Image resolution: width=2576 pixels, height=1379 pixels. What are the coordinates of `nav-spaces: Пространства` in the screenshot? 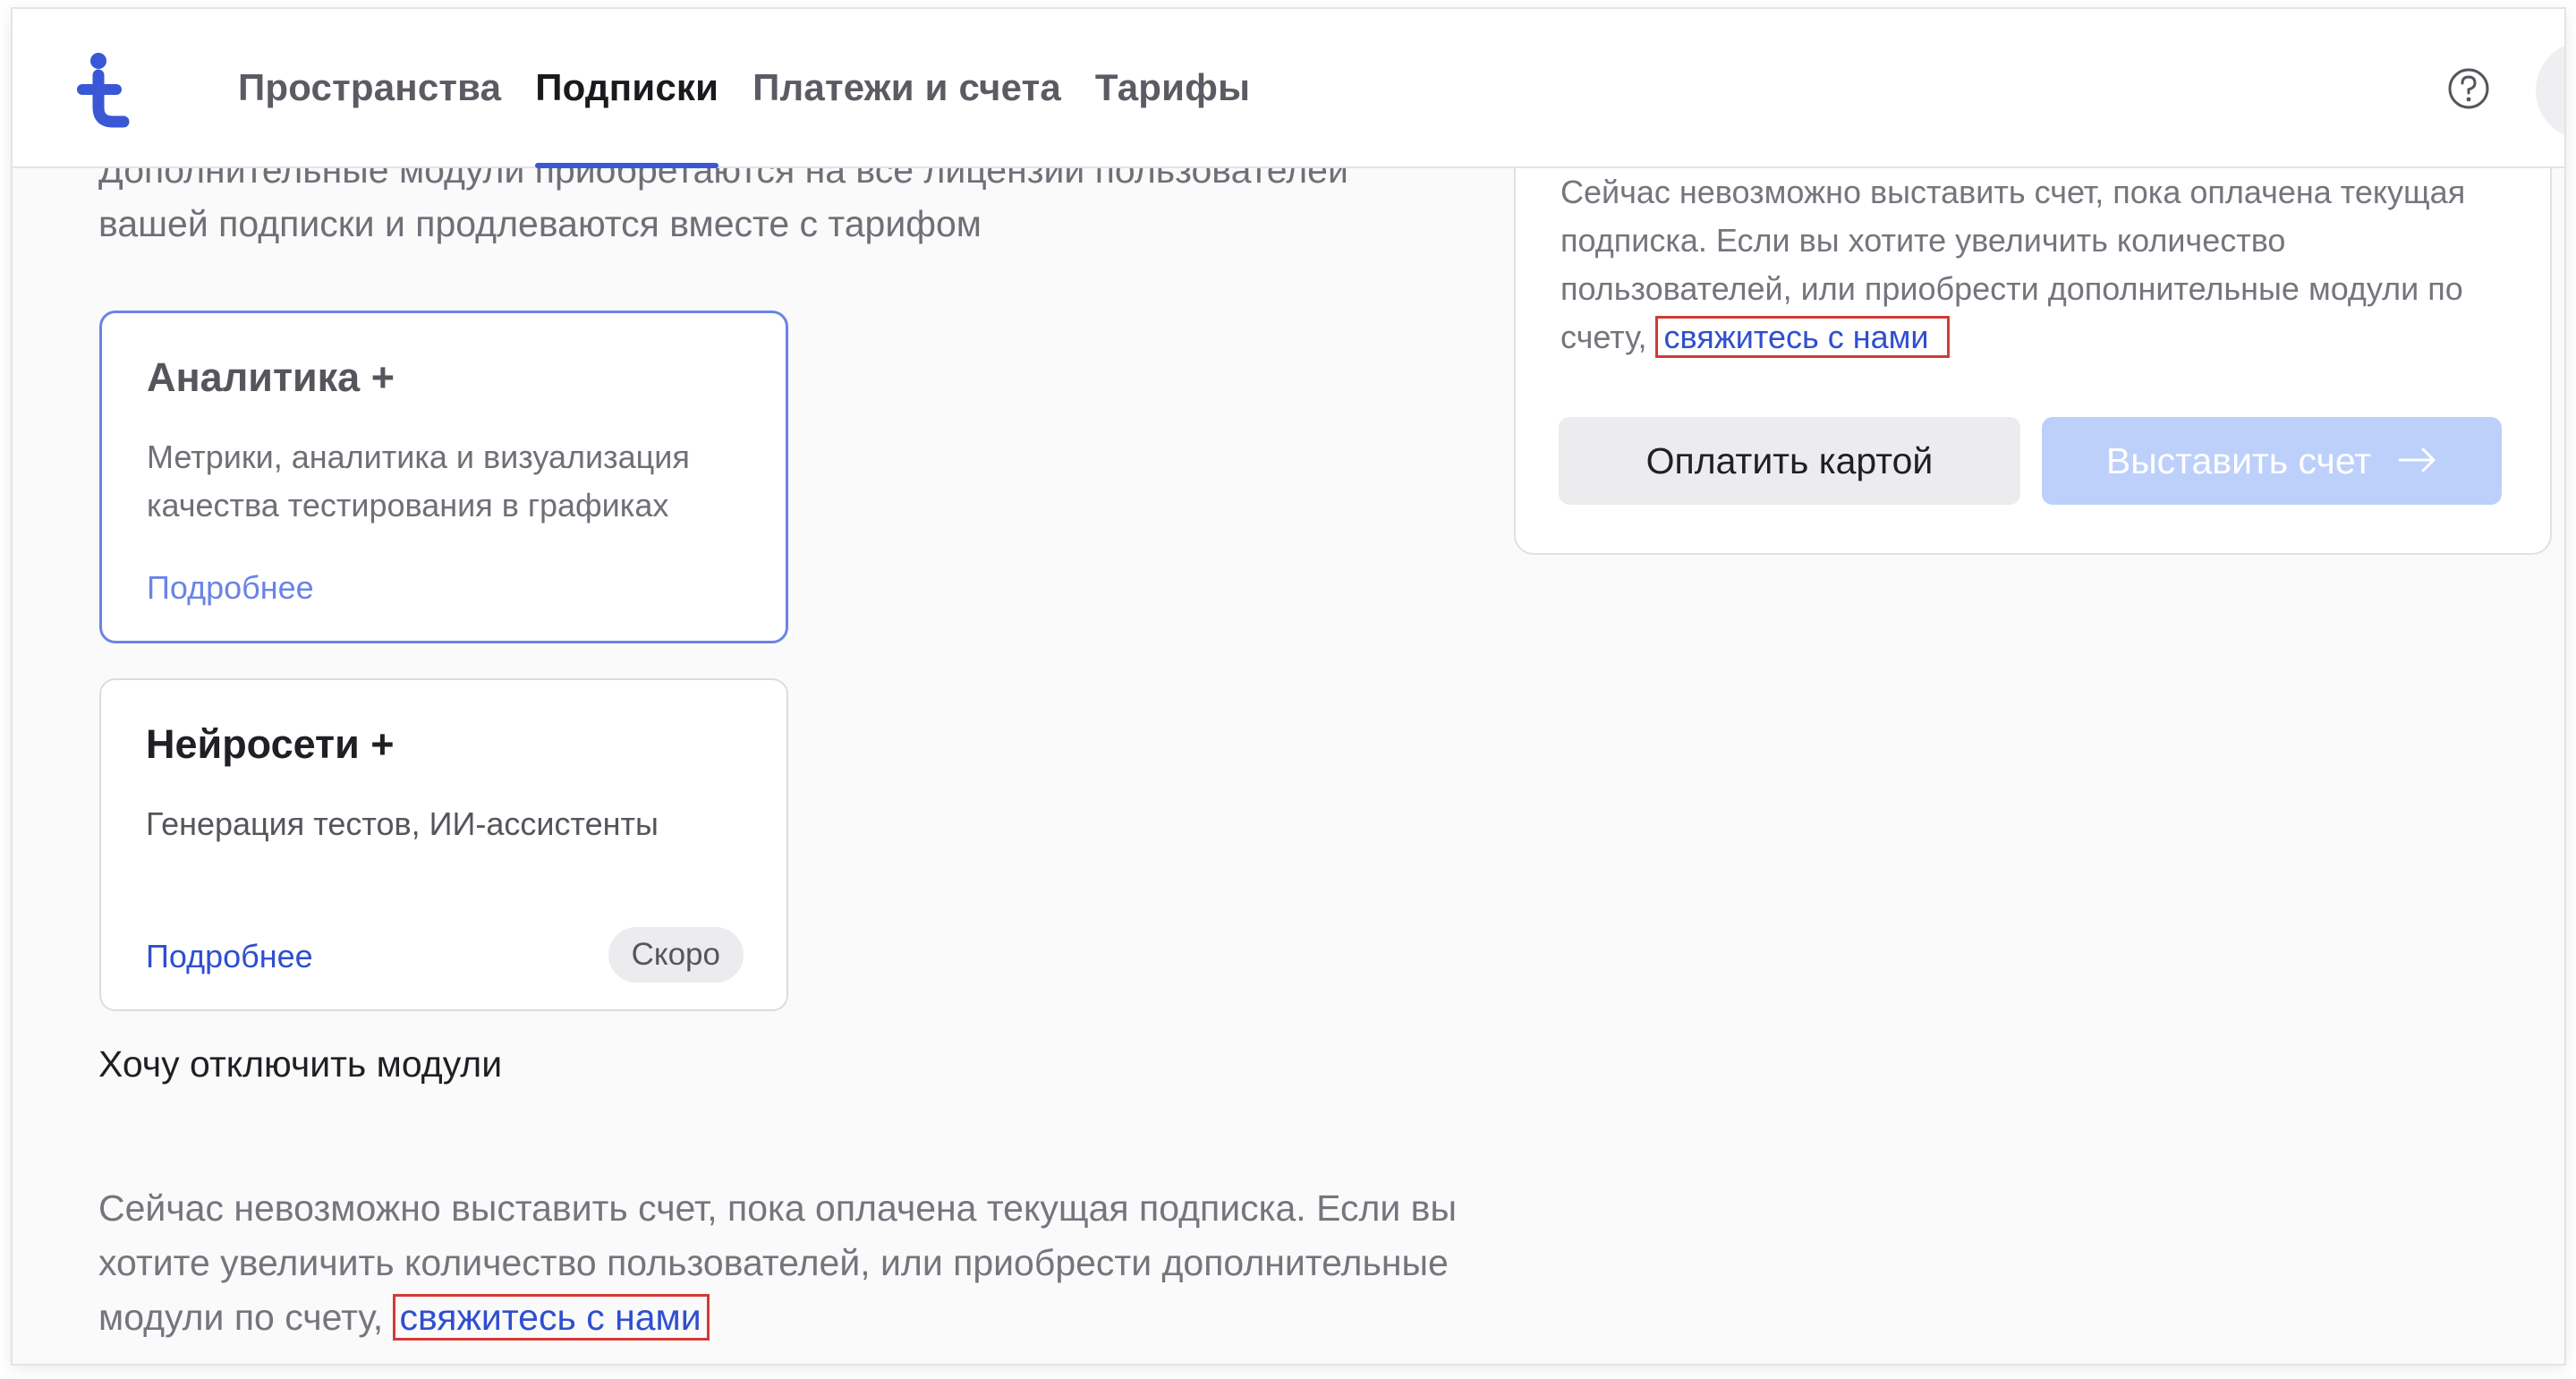 It's located at (369, 87).